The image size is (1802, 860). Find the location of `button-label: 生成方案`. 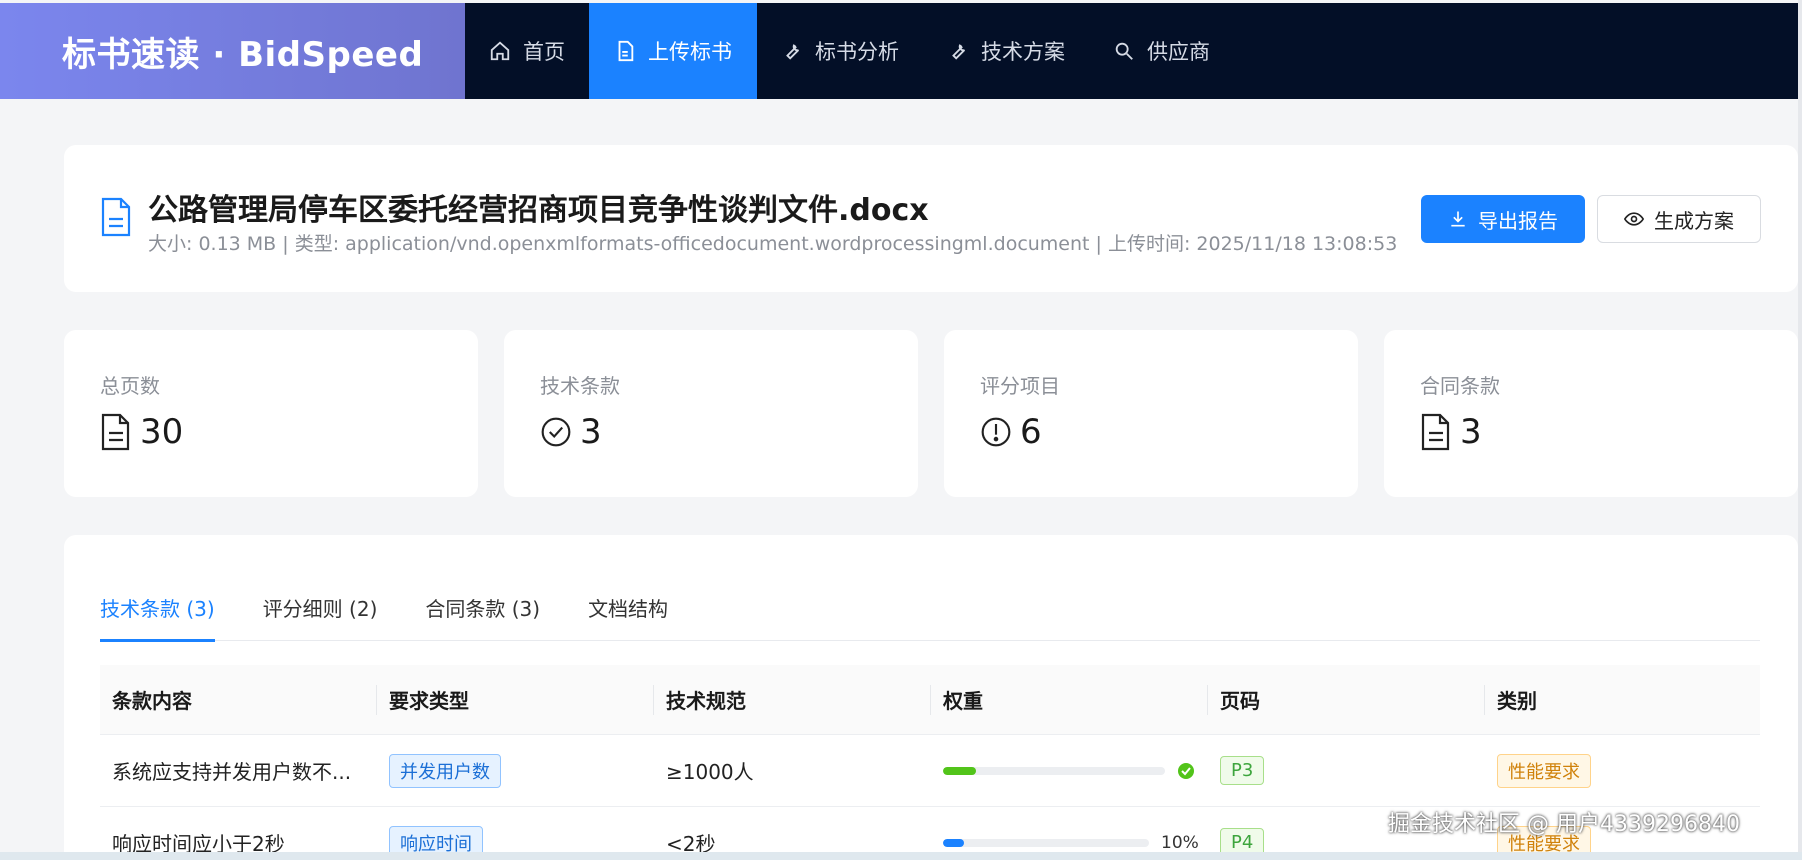

button-label: 生成方案 is located at coordinates (1694, 220).